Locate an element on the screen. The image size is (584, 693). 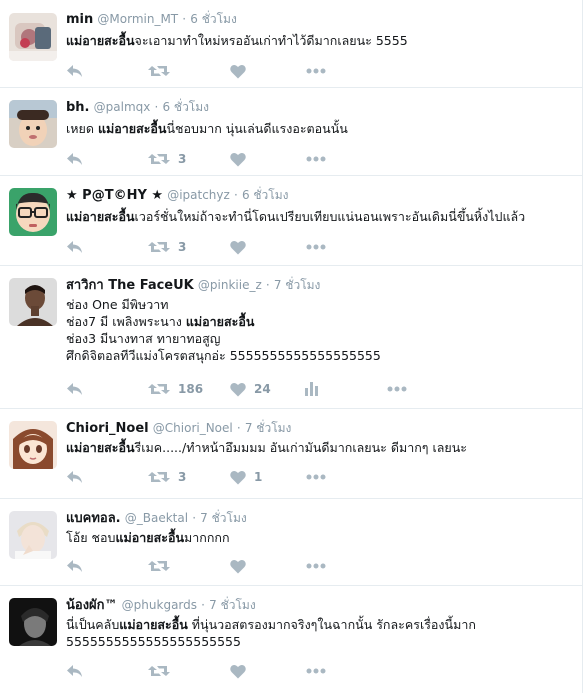
user-handle: @_Baektal is located at coordinates (156, 518).